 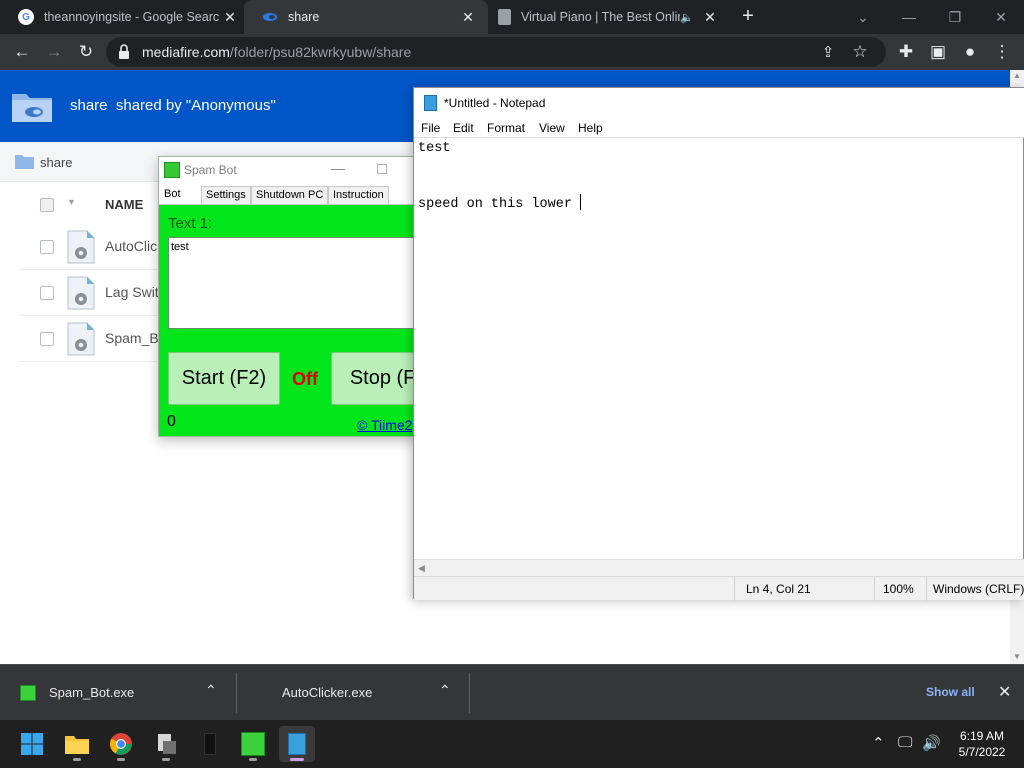 What do you see at coordinates (719, 588) in the screenshot?
I see `status-bar: Ln 4, Col 21 100% Windows (CRLF)` at bounding box center [719, 588].